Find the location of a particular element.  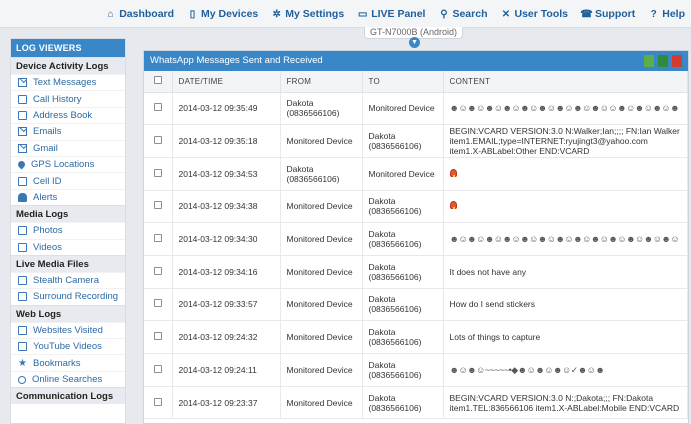

star-icon: ★ is located at coordinates (22, 363).